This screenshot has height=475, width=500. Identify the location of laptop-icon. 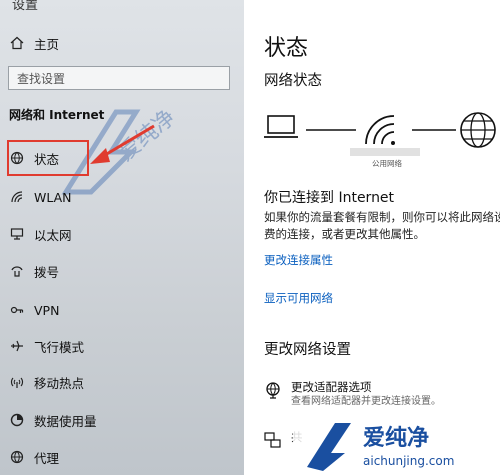
(281, 126).